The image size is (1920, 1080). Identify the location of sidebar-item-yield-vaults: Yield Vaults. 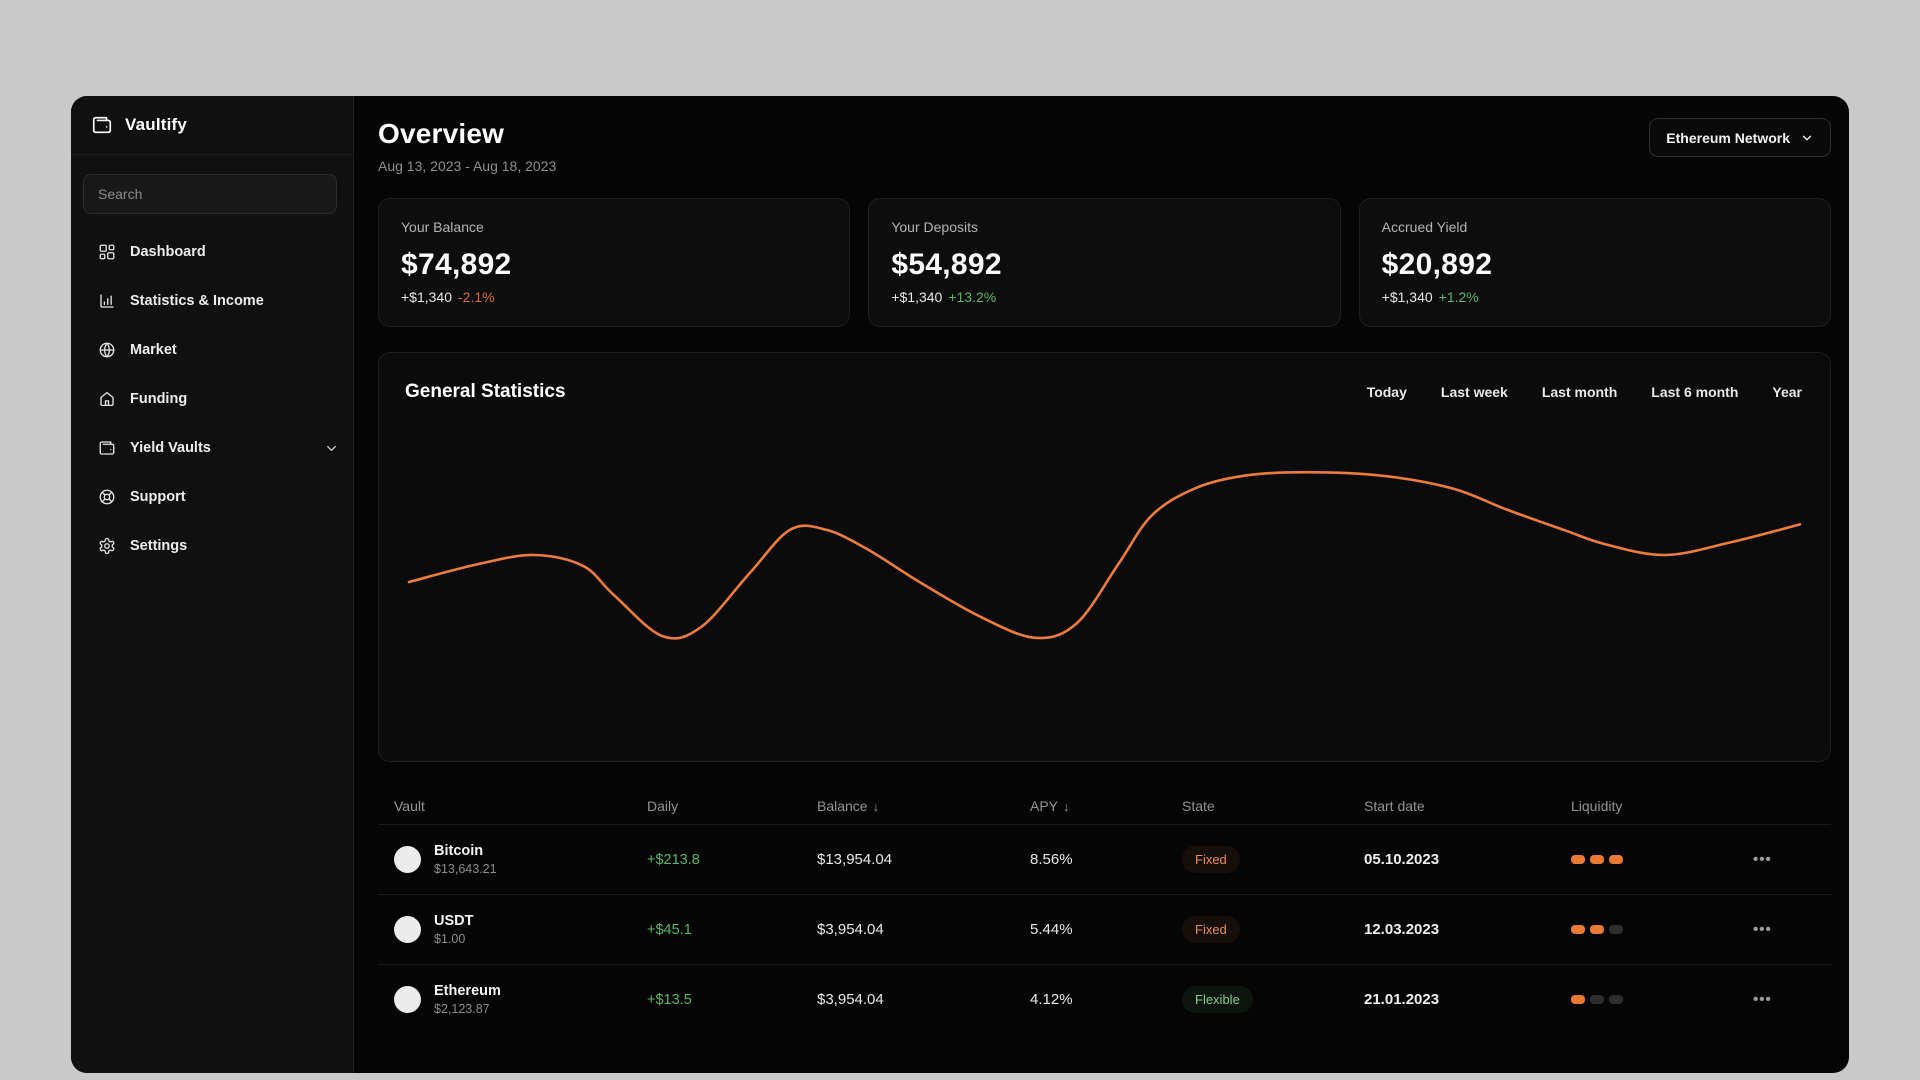
(212, 448).